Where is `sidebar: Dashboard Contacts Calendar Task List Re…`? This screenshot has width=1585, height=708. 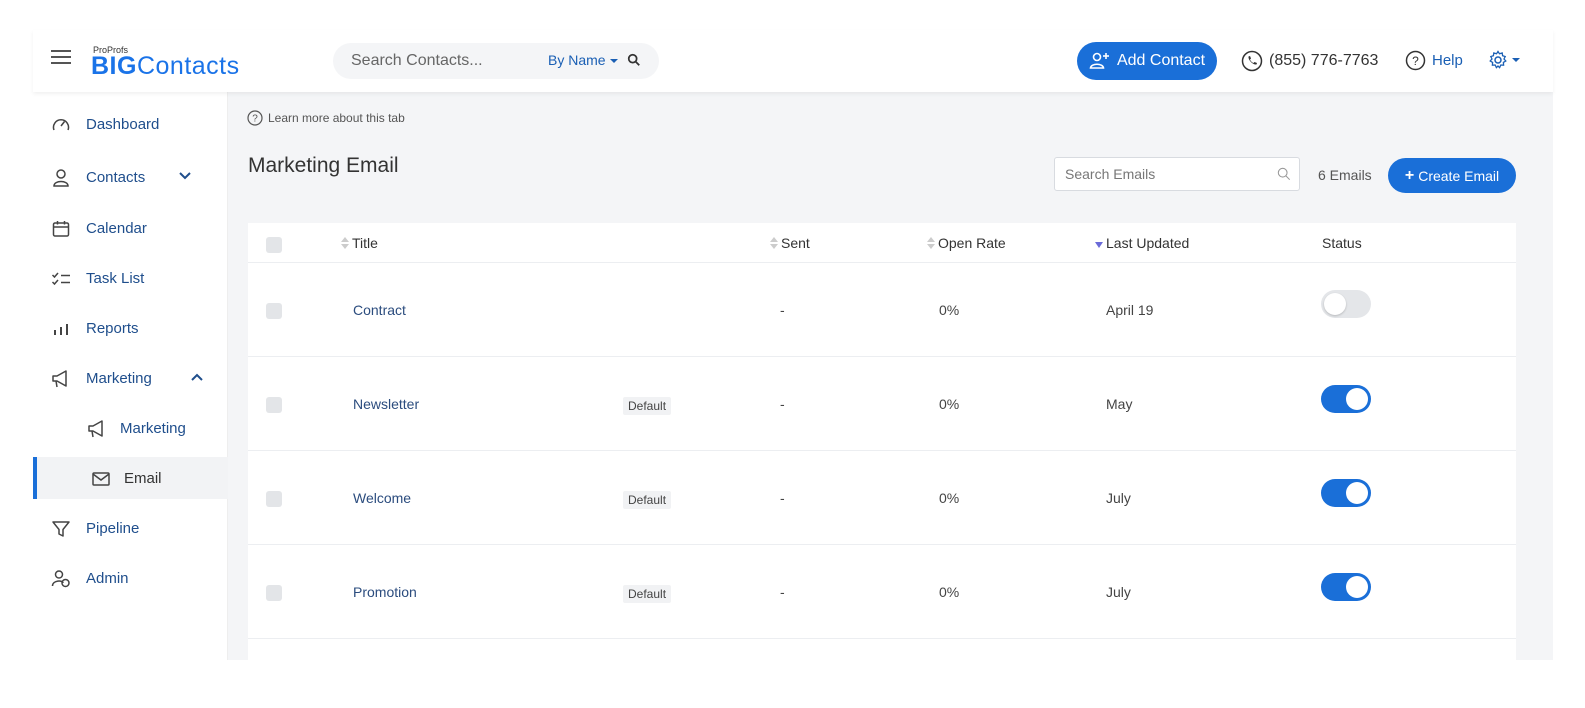 sidebar: Dashboard Contacts Calendar Task List Re… is located at coordinates (130, 376).